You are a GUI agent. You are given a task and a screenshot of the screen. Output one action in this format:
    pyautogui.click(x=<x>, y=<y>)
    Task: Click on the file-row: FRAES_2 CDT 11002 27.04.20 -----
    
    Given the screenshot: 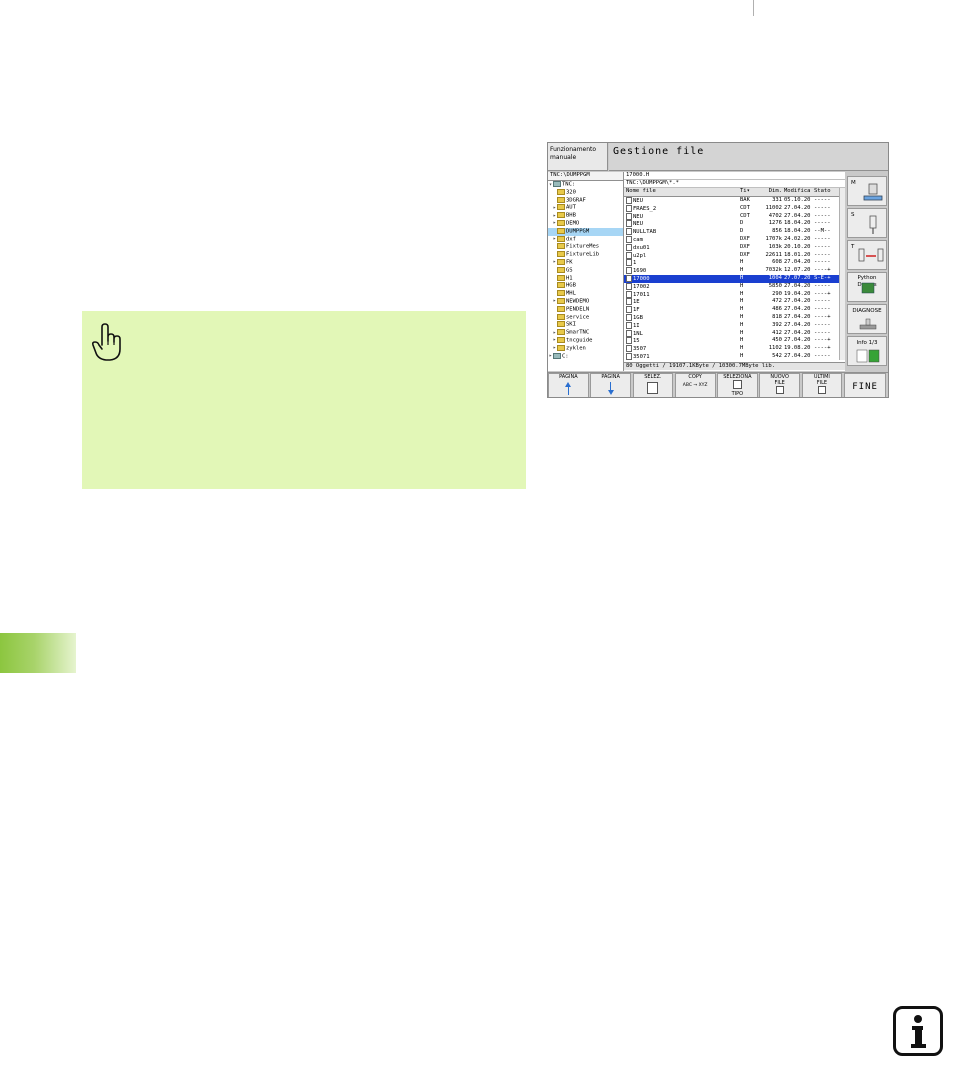 What is the action you would take?
    pyautogui.click(x=734, y=208)
    